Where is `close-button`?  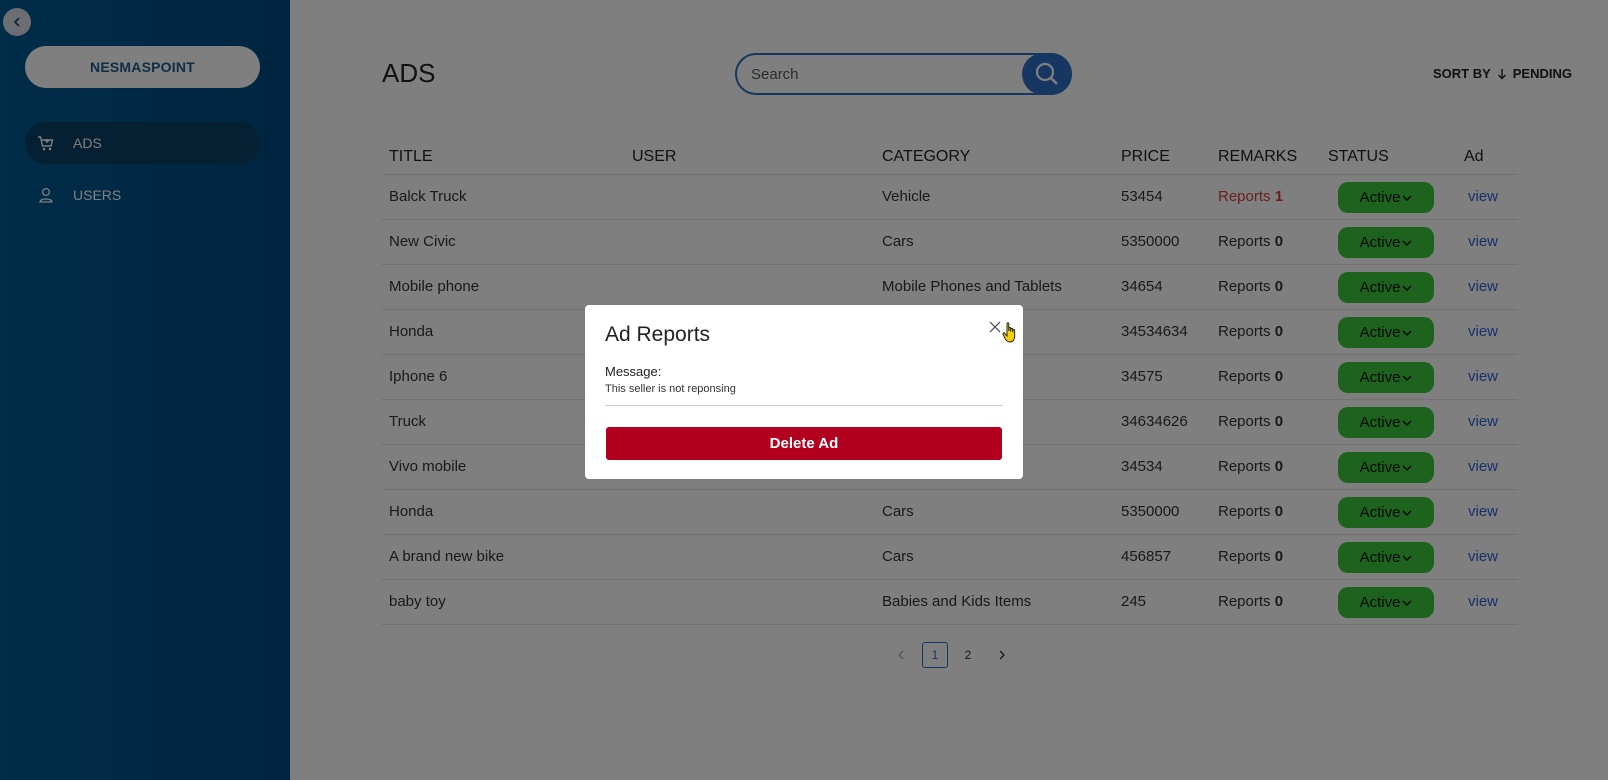 close-button is located at coordinates (995, 327).